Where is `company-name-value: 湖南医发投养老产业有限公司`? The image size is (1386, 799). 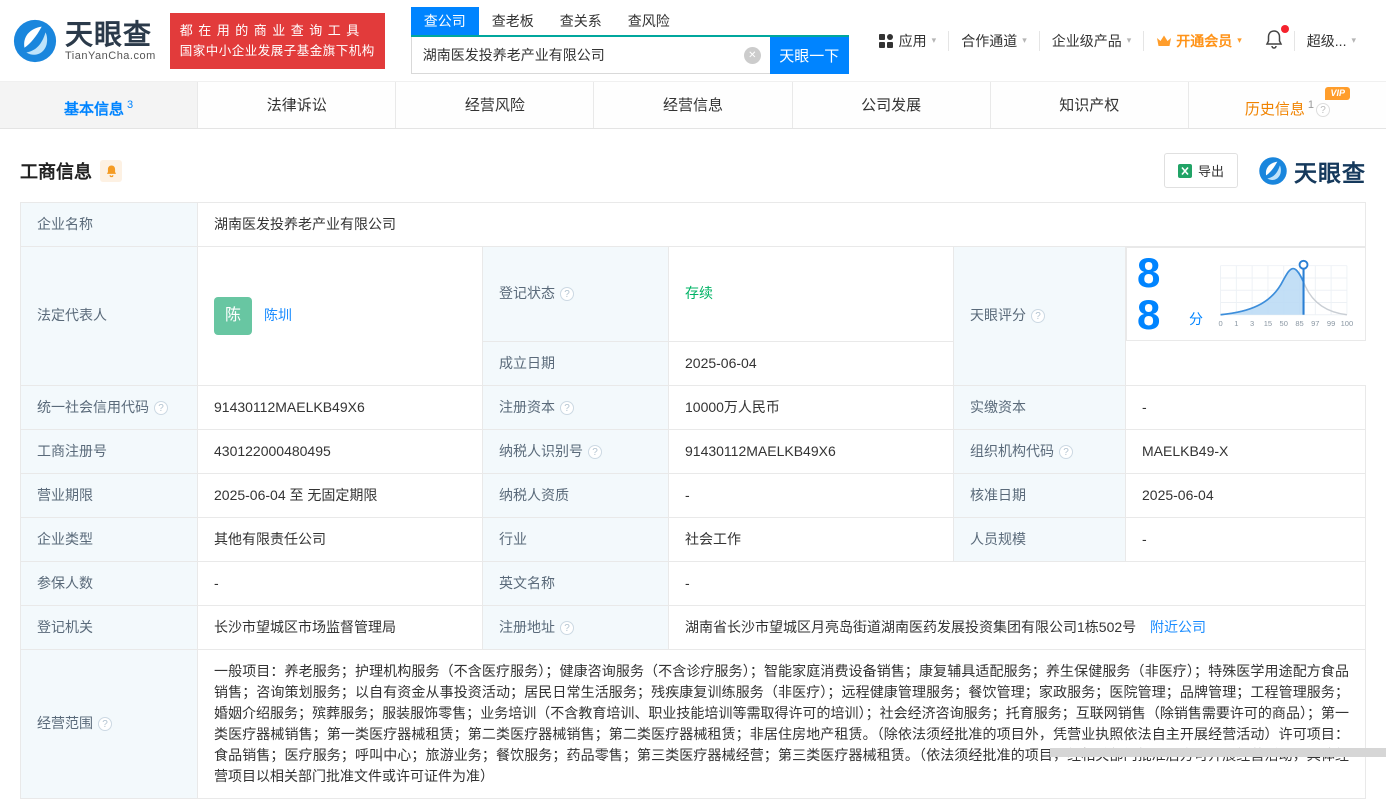 company-name-value: 湖南医发投养老产业有限公司 is located at coordinates (781, 224).